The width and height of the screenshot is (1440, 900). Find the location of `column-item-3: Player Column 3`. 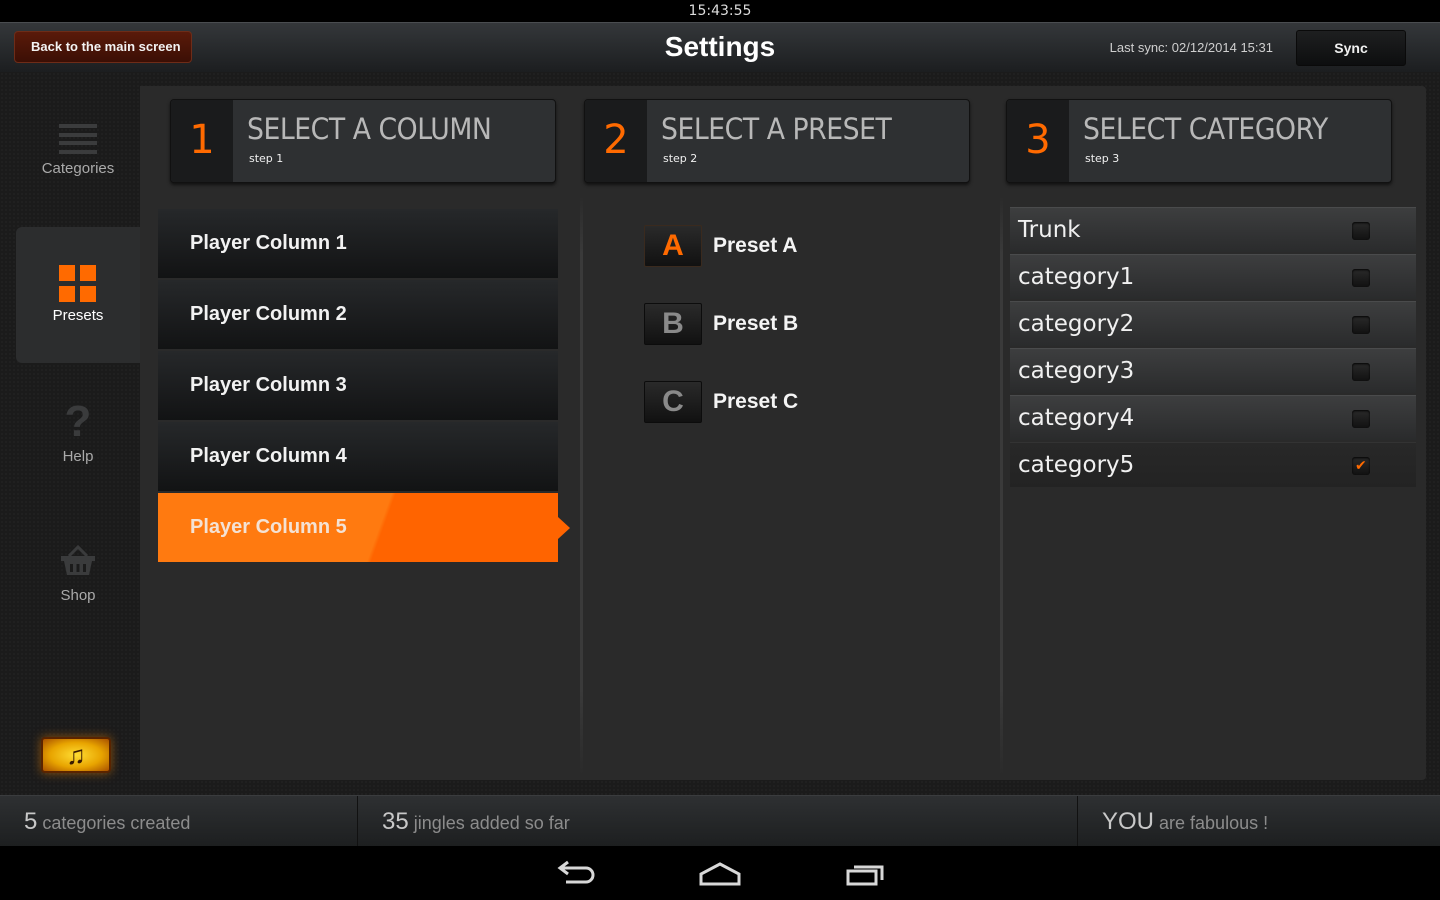

column-item-3: Player Column 3 is located at coordinates (358, 385).